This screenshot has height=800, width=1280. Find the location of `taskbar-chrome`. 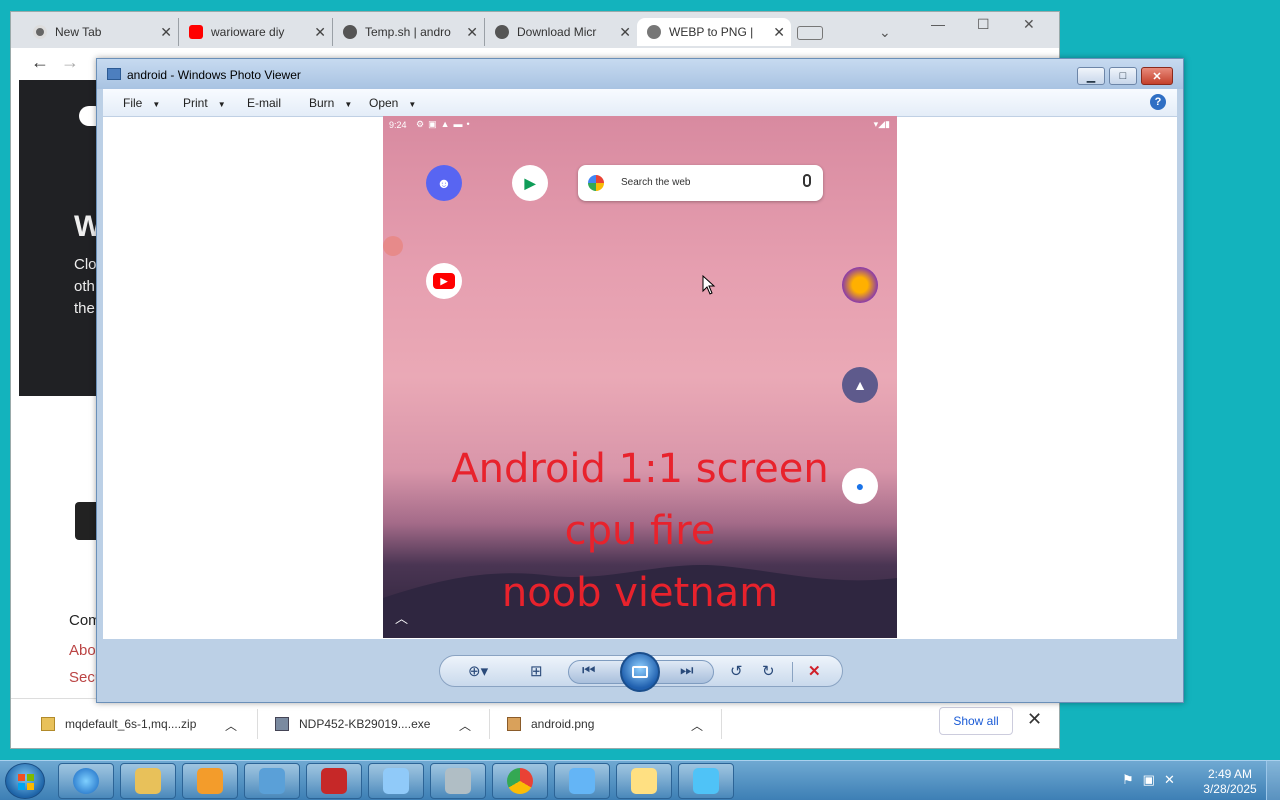

taskbar-chrome is located at coordinates (520, 781).